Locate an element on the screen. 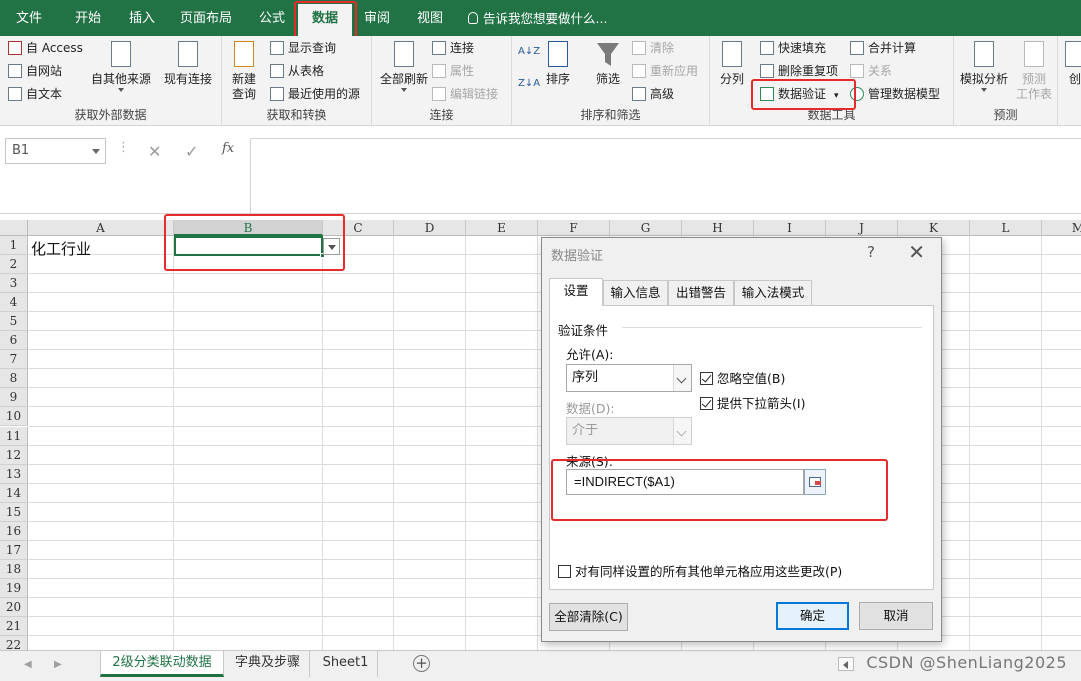  sort-desc-icon: Z↓A is located at coordinates (529, 84).